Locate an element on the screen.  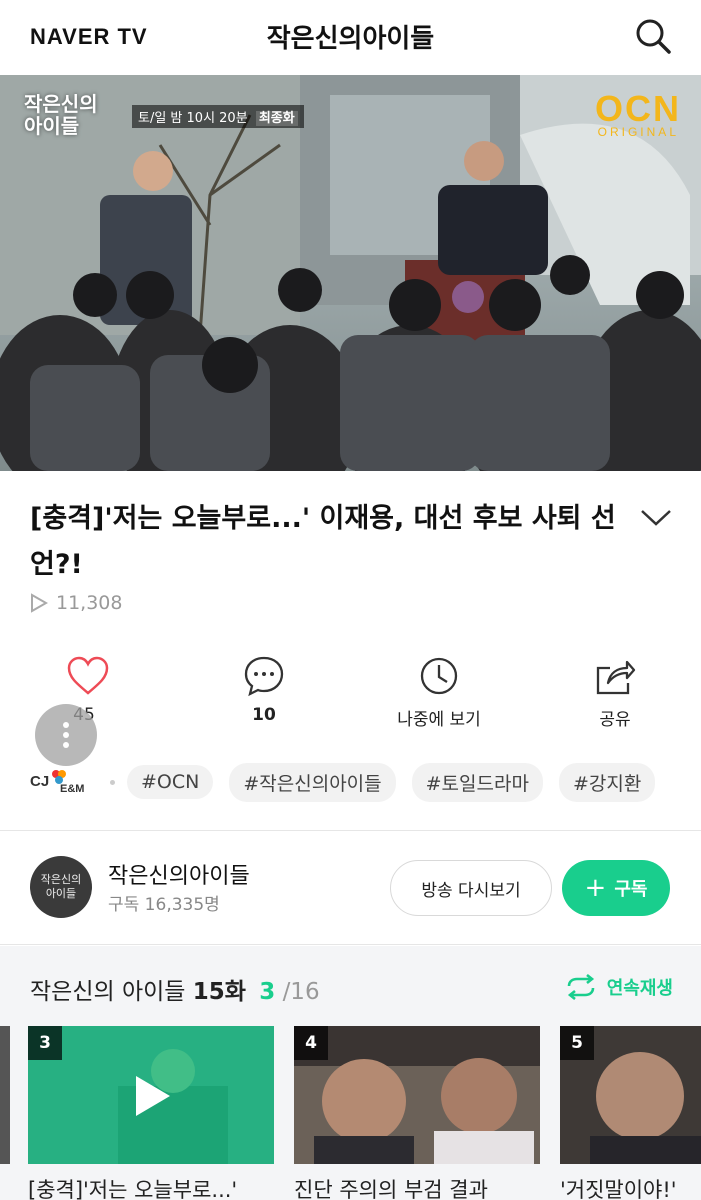
playlist-thumbnail: 3 is located at coordinates (151, 1095).